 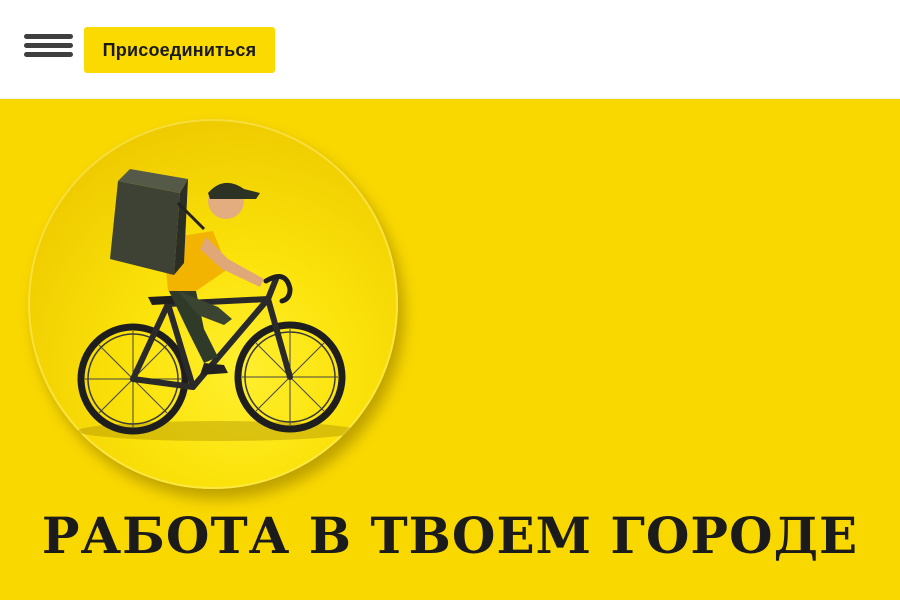 I want to click on join-button: Присоединиться, so click(x=179, y=50).